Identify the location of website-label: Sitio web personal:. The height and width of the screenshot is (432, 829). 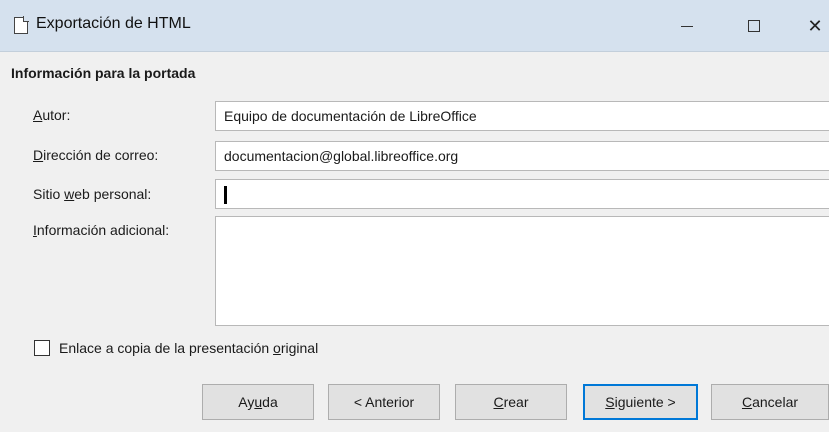
(92, 194).